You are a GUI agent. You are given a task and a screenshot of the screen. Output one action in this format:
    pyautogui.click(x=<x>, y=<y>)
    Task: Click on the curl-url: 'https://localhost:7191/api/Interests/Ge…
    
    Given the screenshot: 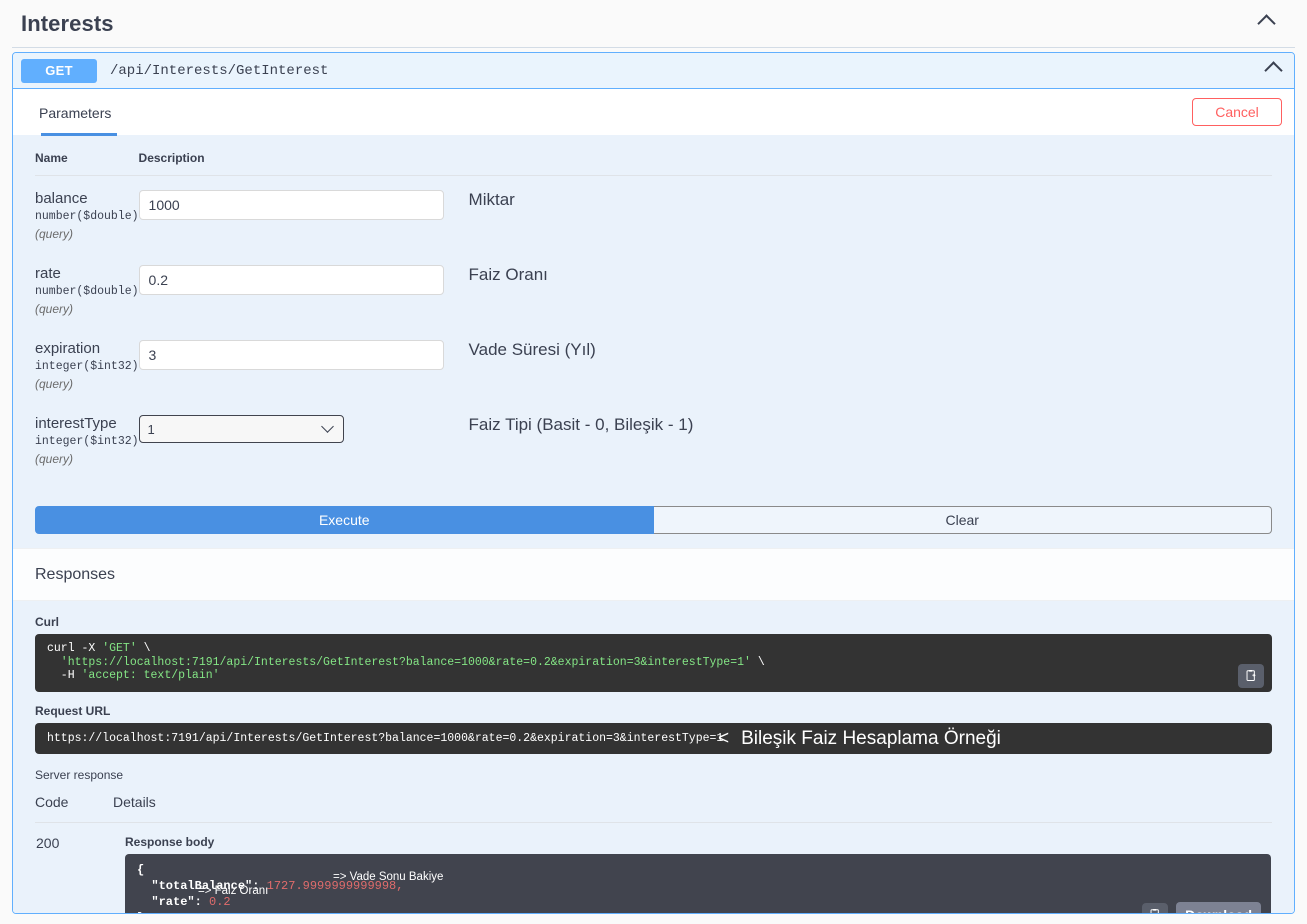 What is the action you would take?
    pyautogui.click(x=399, y=662)
    